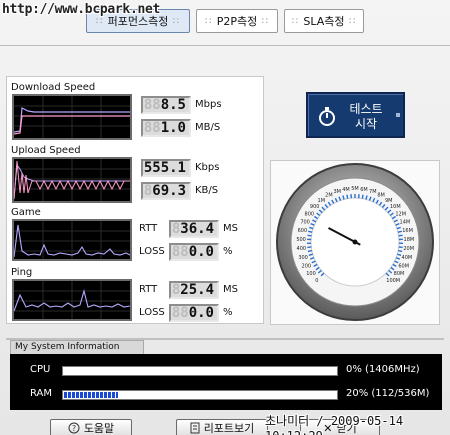 This screenshot has height=435, width=450. What do you see at coordinates (407, 231) in the screenshot?
I see `gauge-tick-label: 16M` at bounding box center [407, 231].